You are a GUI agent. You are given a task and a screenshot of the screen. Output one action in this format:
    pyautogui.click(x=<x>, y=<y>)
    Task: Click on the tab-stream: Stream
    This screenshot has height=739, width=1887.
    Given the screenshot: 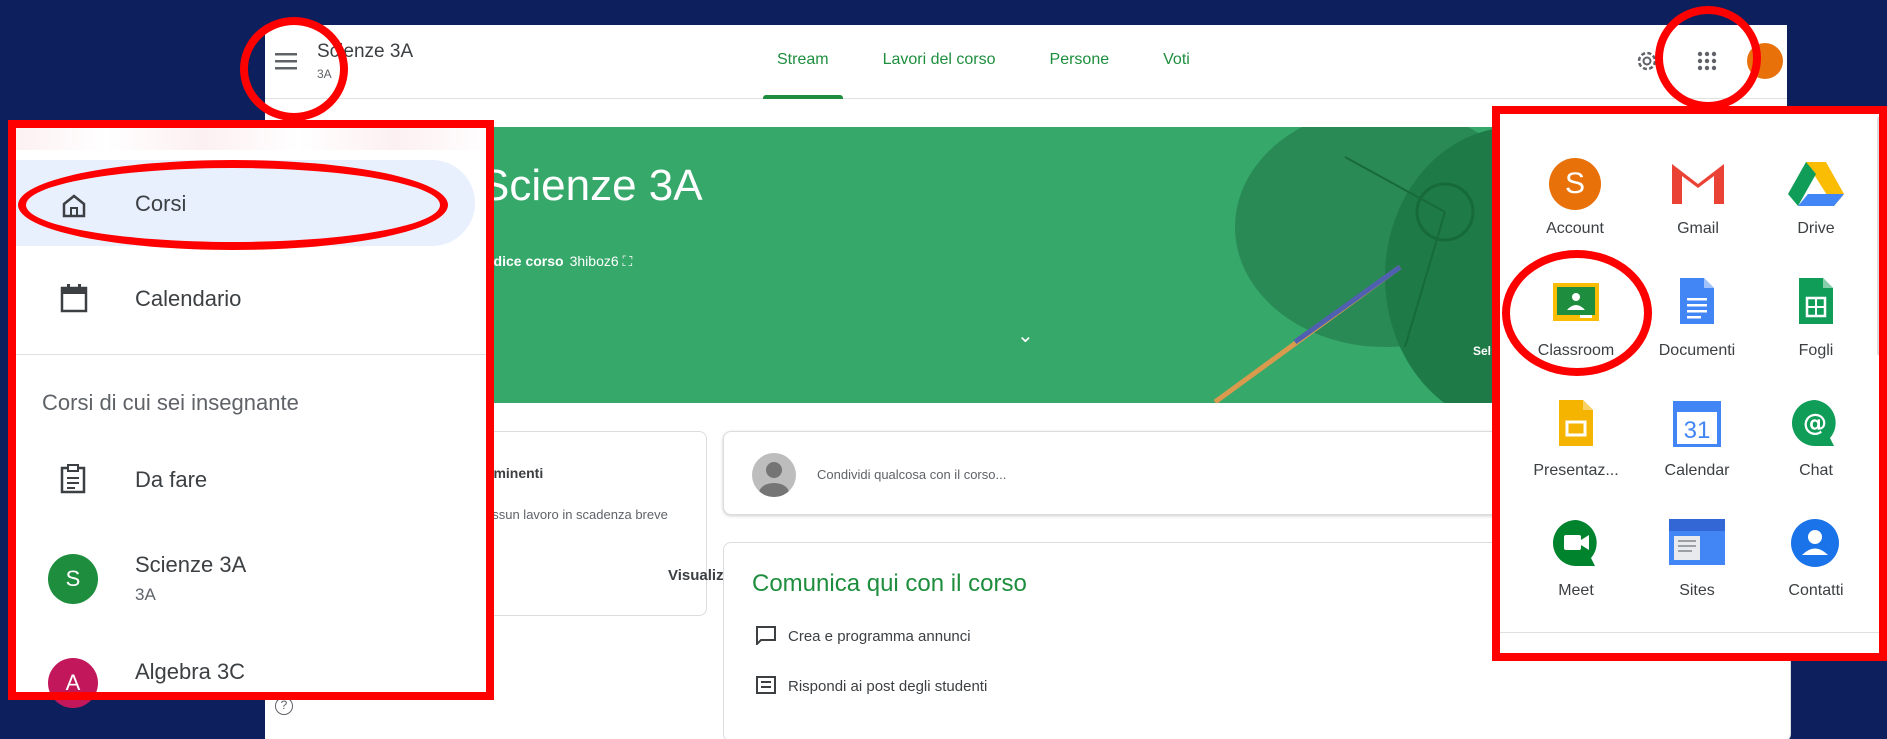 What is the action you would take?
    pyautogui.click(x=803, y=75)
    